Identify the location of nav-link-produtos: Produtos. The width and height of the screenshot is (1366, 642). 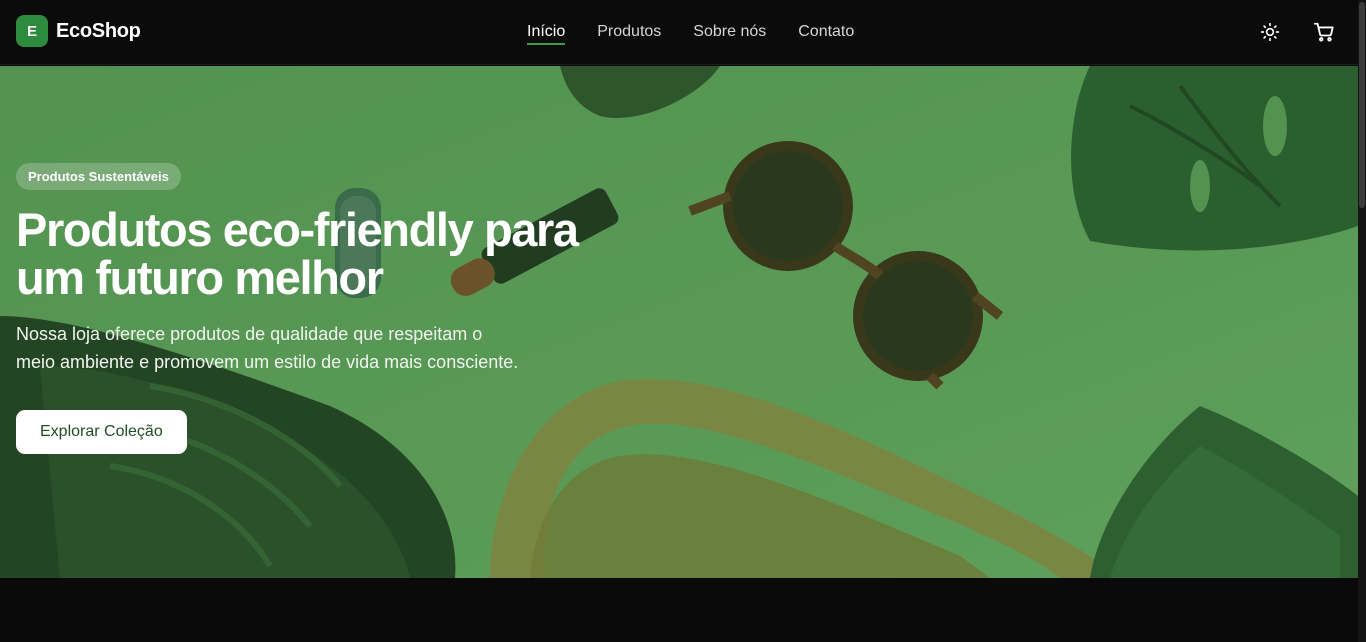
(629, 32).